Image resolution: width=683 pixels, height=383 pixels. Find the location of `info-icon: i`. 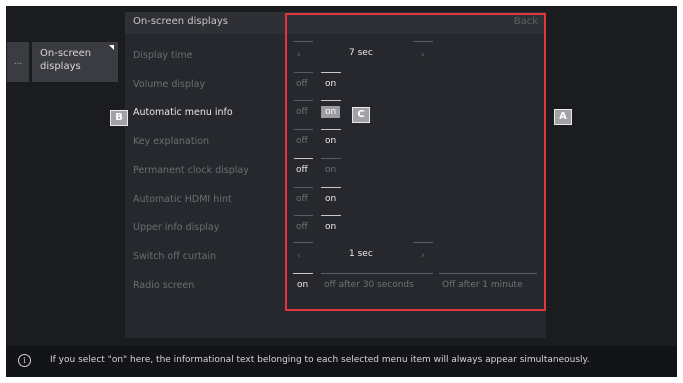

info-icon: i is located at coordinates (24, 360).